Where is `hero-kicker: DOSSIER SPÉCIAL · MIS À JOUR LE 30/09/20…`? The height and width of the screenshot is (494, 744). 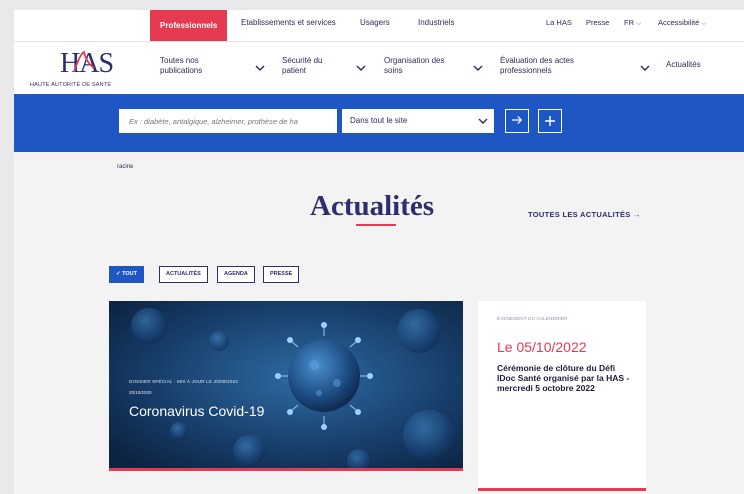
hero-kicker: DOSSIER SPÉCIAL · MIS À JOUR LE 30/09/20… is located at coordinates (184, 381).